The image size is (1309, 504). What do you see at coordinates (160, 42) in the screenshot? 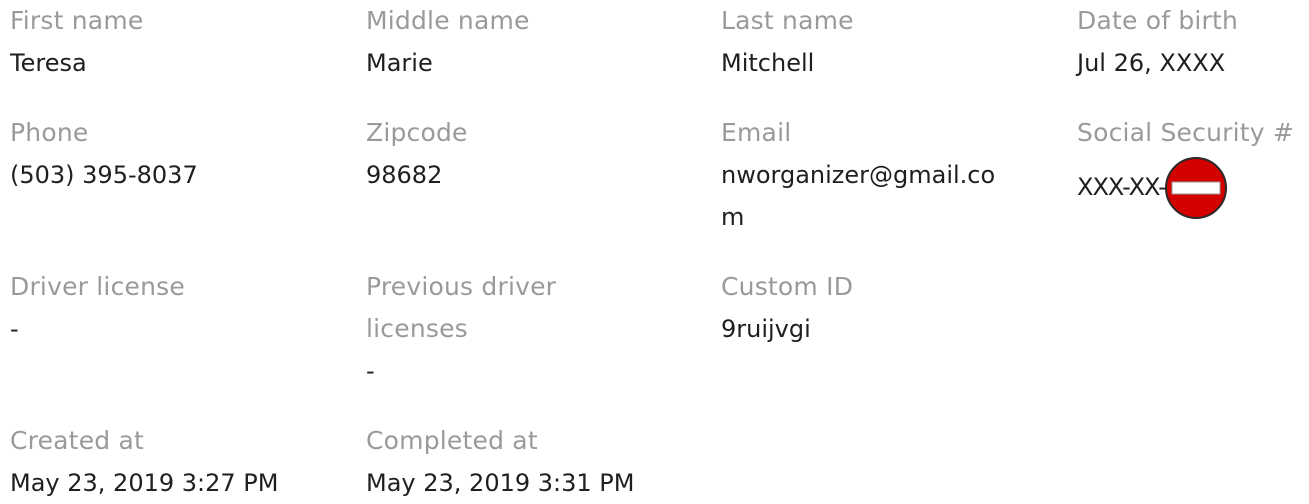
I see `first-name-field: First name Teresa` at bounding box center [160, 42].